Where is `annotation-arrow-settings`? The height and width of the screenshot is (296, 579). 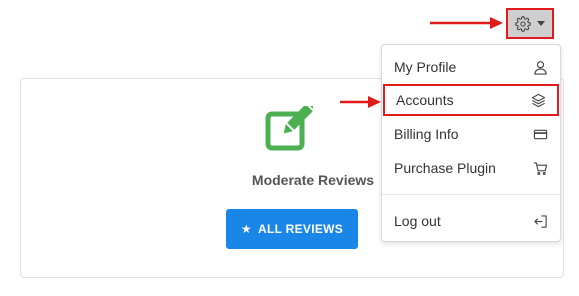 annotation-arrow-settings is located at coordinates (466, 23).